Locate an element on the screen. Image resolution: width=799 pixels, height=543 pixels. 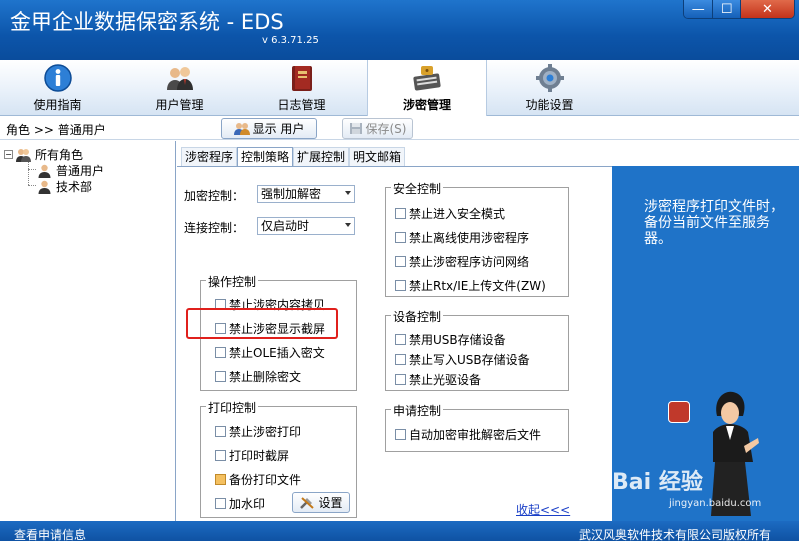
main-nav: 使用指南 用户管理 日志管理 涉密管理 功能设置 is located at coordinates (399, 88).